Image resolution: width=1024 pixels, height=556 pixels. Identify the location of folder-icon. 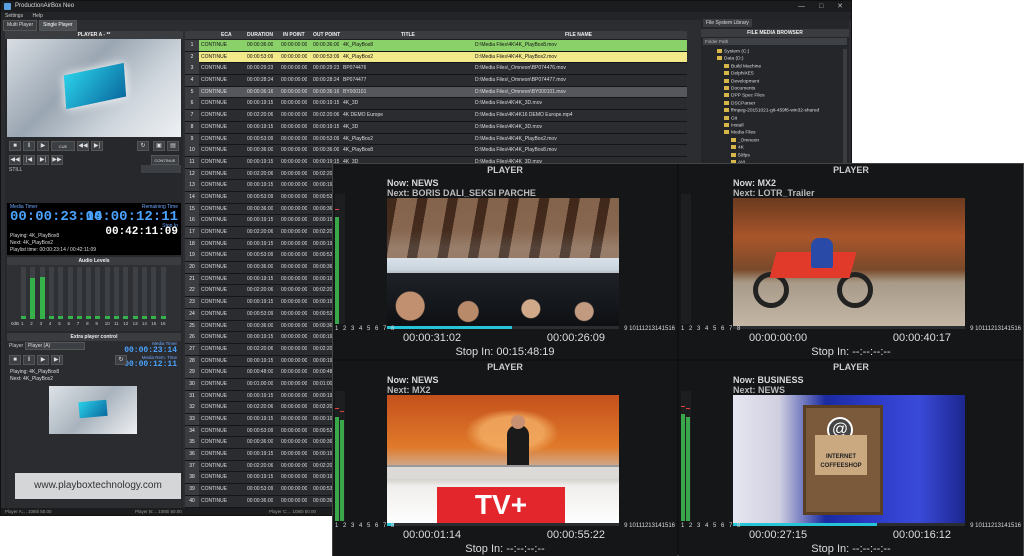
(726, 95).